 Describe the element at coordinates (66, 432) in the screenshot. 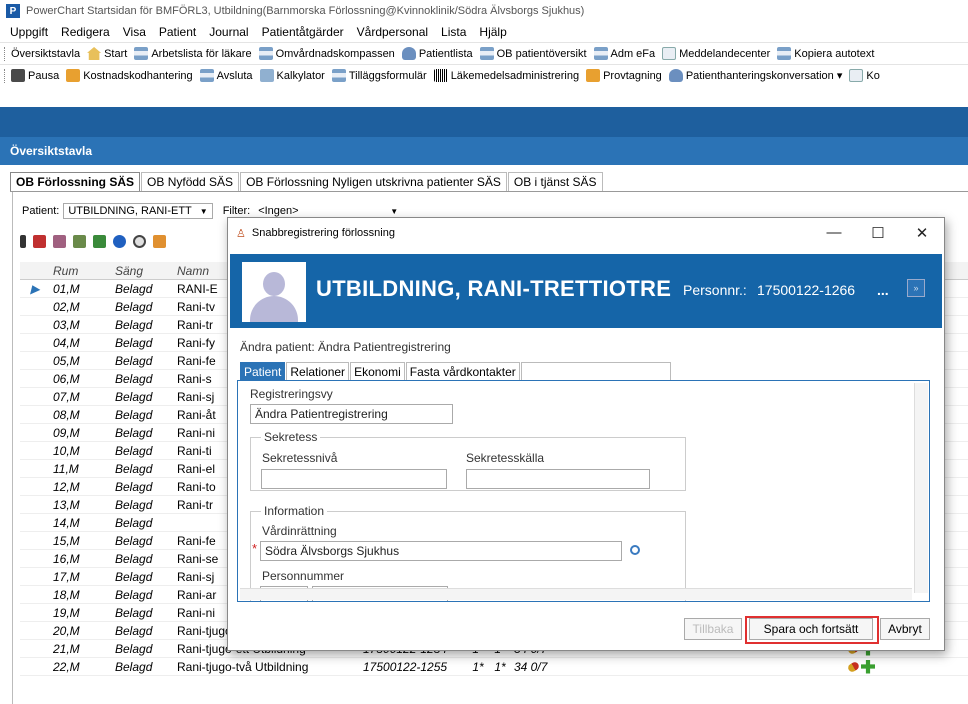

I see `cell-rum: 09,M` at that location.